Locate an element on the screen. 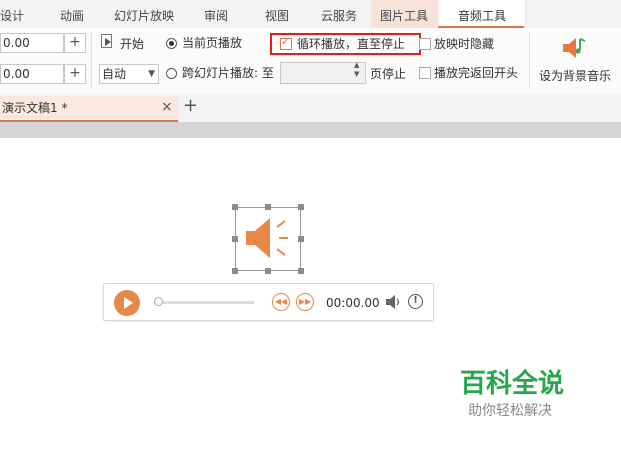 This screenshot has width=621, height=454. ribbon-tab-bar: 设计 动画 幻灯片放映 审阅 视图 云服务 图片工具 音频工具 is located at coordinates (310, 14).